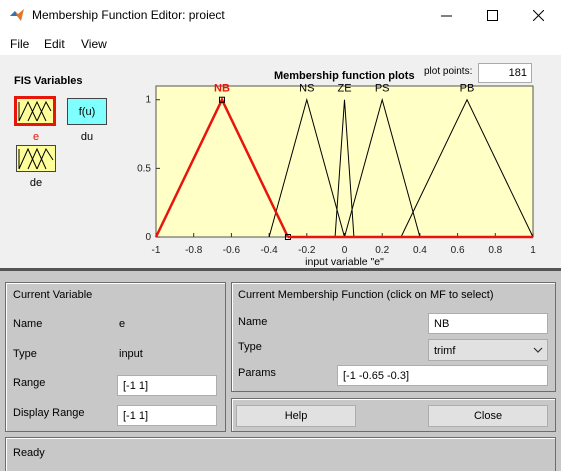 This screenshot has height=471, width=561. I want to click on x-tick-label: 0.6, so click(458, 250).